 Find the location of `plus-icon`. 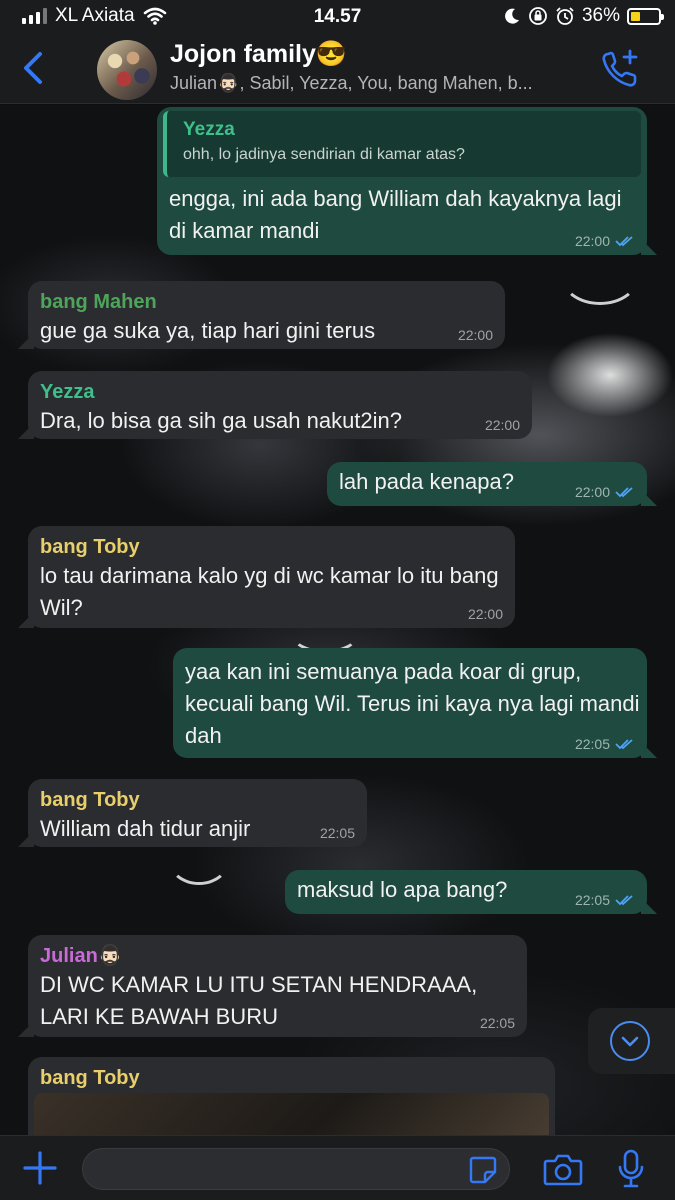

plus-icon is located at coordinates (40, 1168).